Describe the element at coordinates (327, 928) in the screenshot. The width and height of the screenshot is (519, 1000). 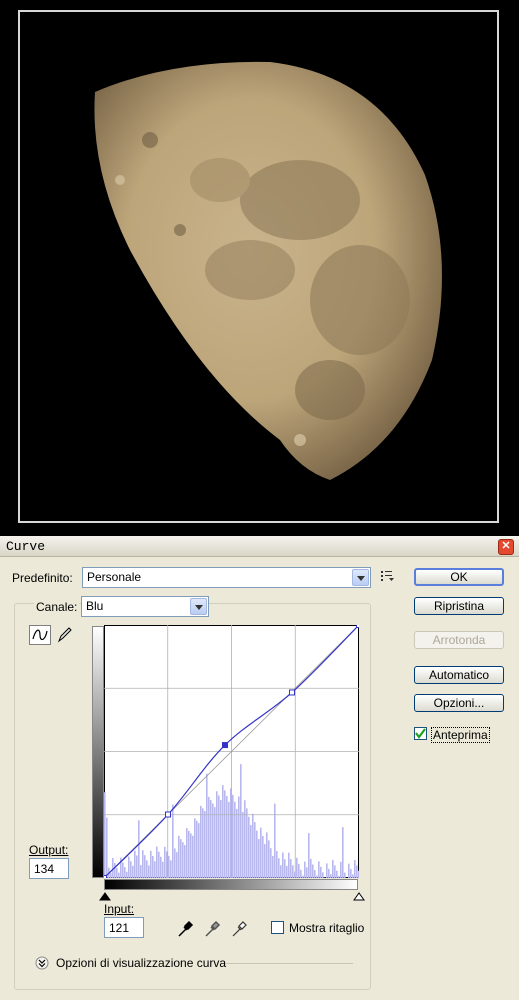
I see `show-clipping-label: Mostra ritaglio` at that location.